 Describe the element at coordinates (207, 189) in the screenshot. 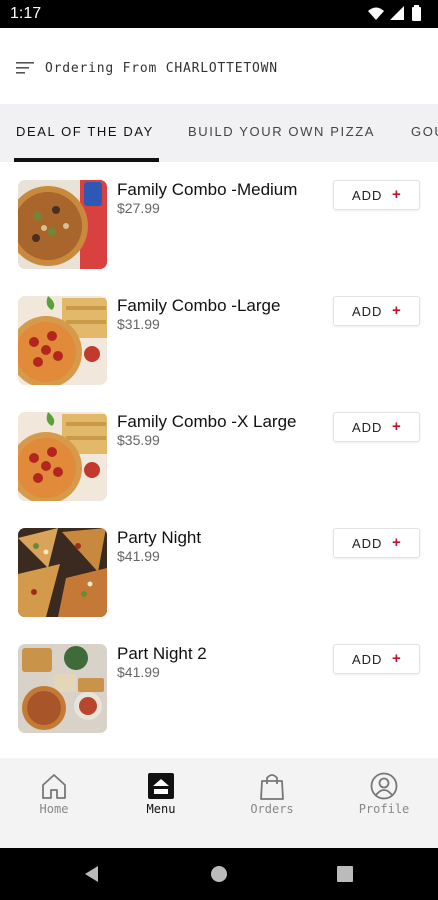

I see `deal-name: Family Combo -Medium` at that location.